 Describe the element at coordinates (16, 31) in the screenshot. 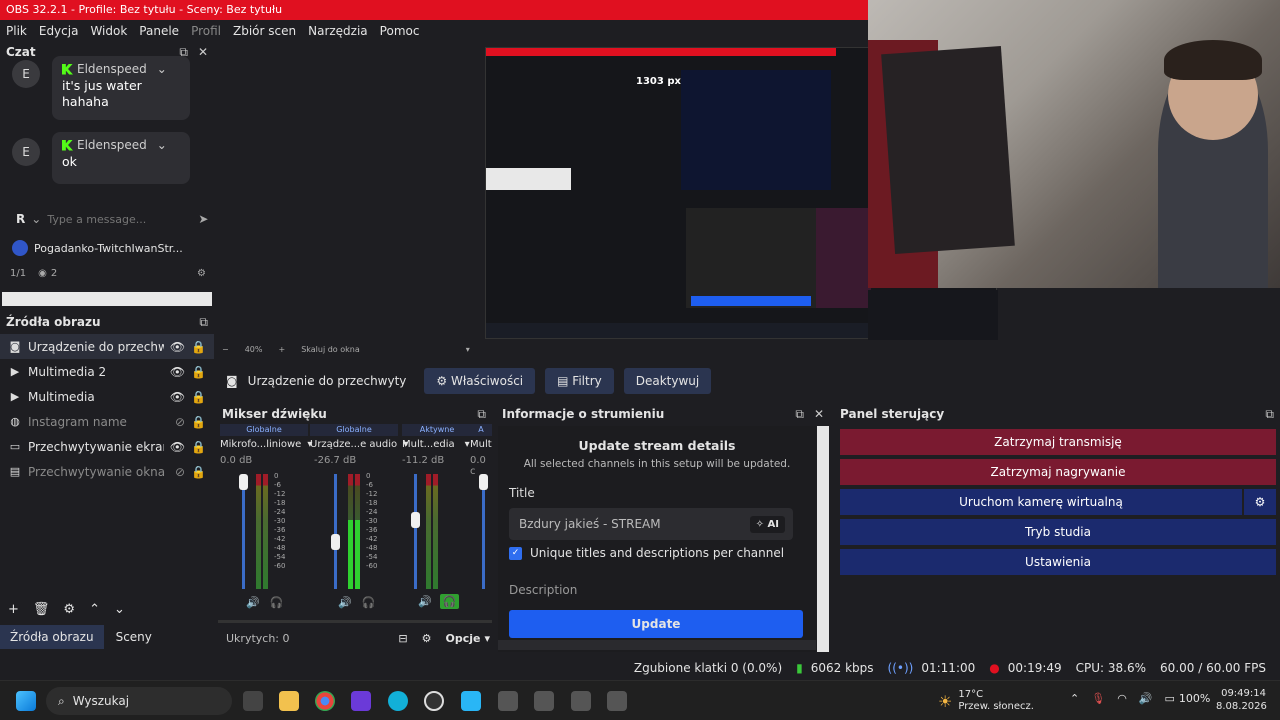

I see `menu-file: Plik` at that location.